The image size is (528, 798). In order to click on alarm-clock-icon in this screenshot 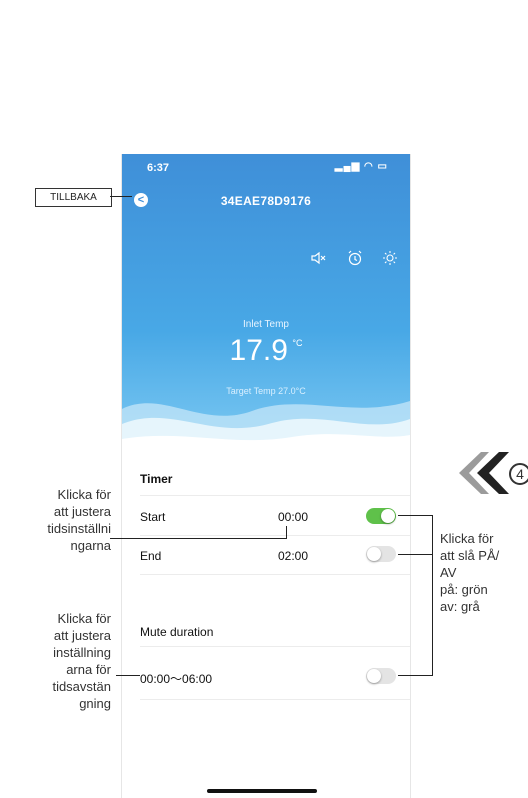, I will do `click(355, 259)`.